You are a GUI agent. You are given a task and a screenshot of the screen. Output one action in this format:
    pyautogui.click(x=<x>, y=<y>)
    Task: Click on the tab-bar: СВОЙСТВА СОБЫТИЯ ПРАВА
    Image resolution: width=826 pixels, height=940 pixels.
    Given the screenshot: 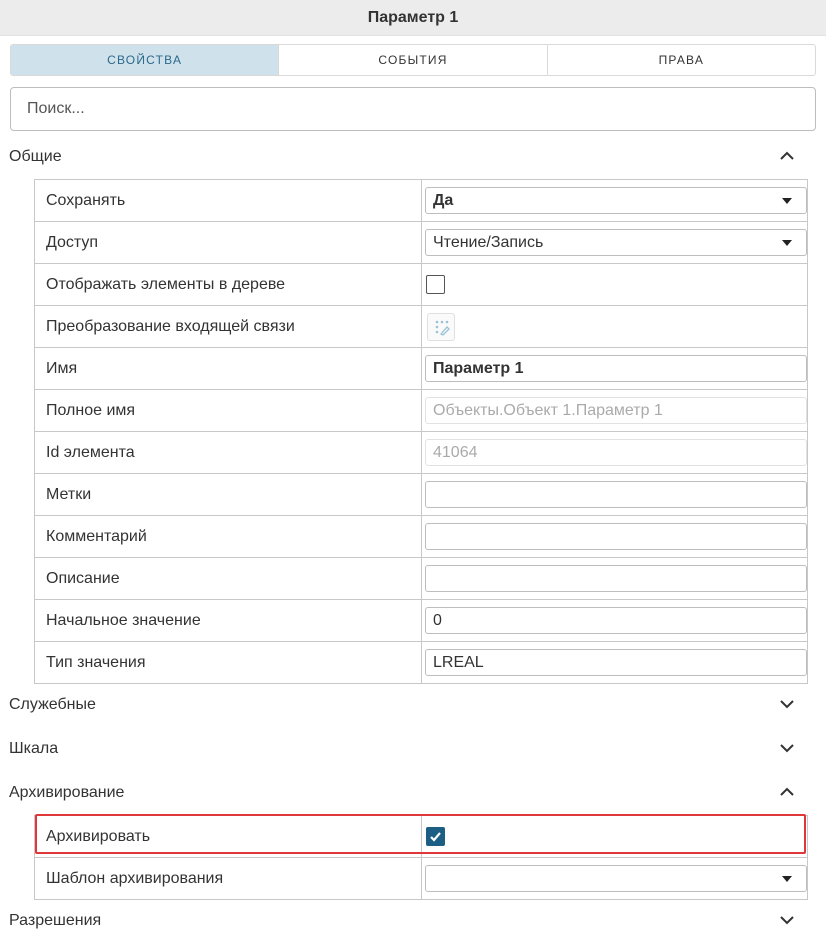 What is the action you would take?
    pyautogui.click(x=413, y=60)
    